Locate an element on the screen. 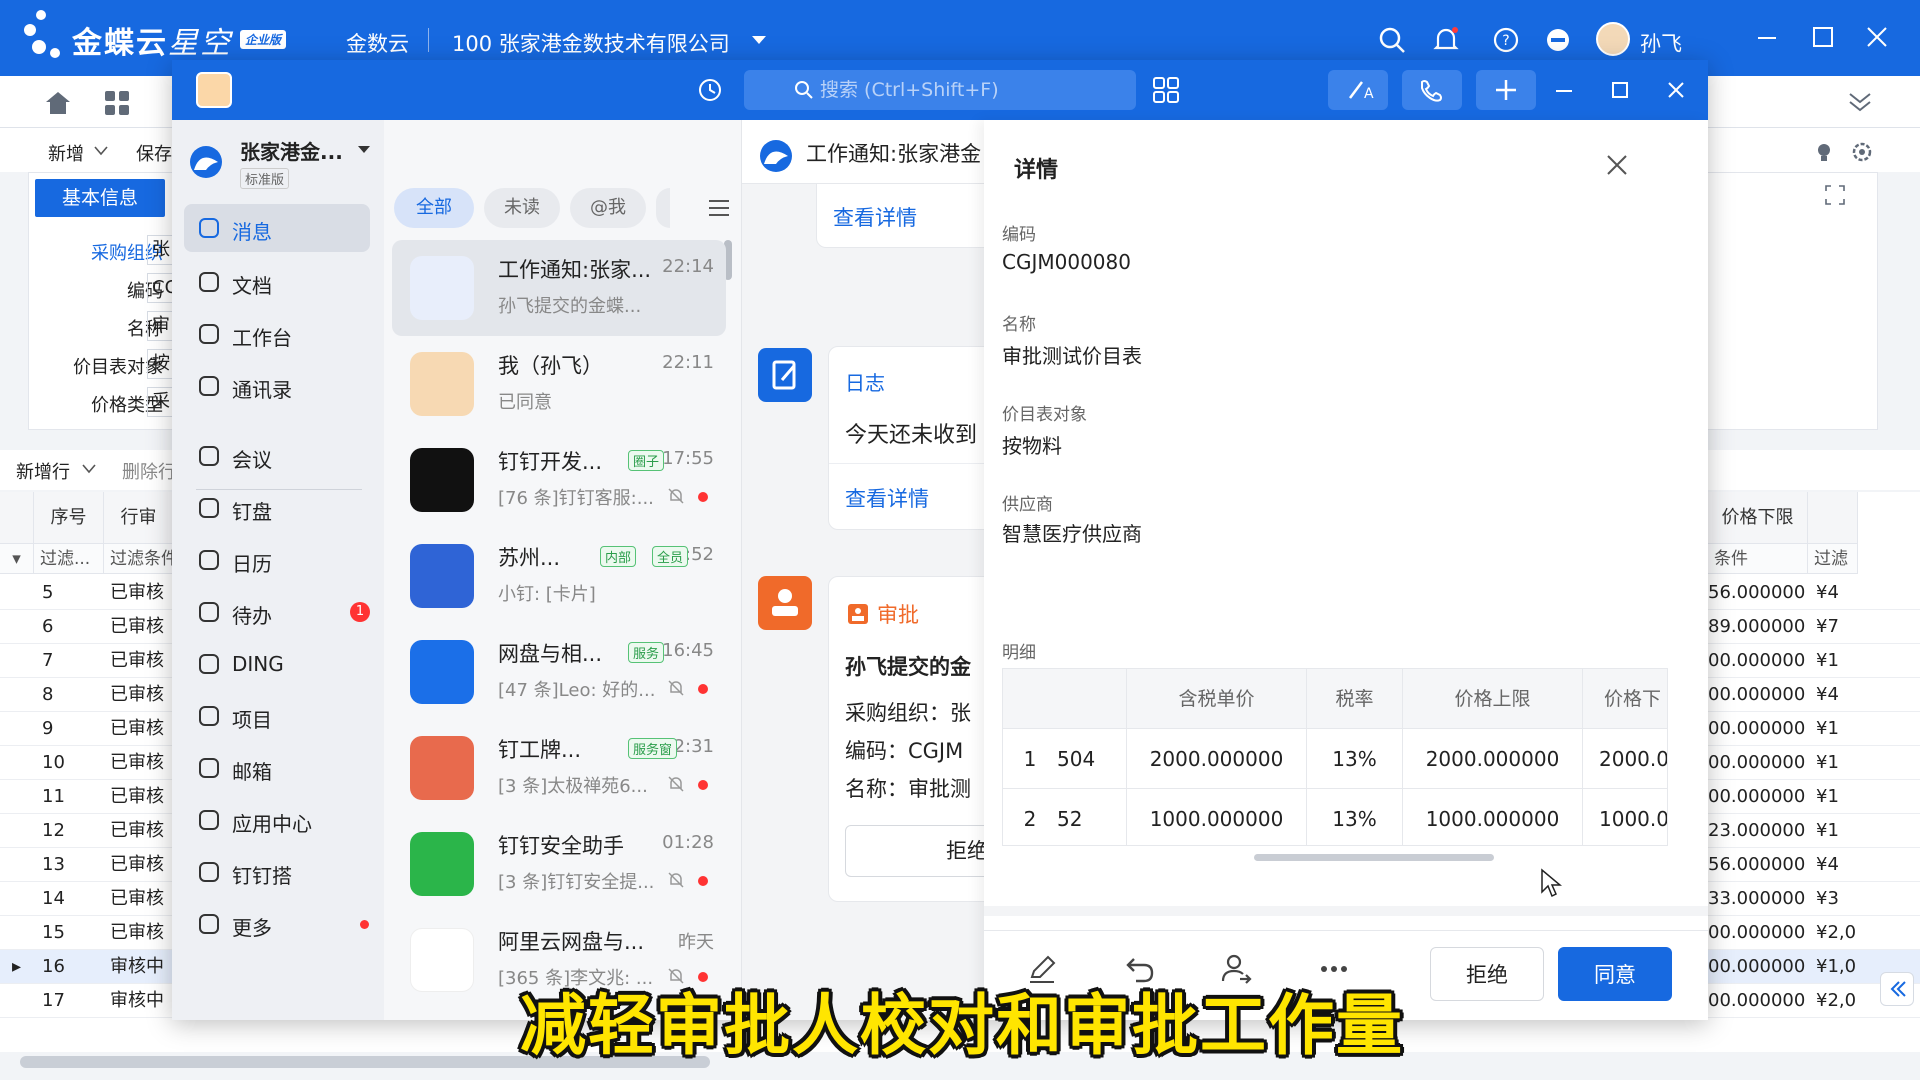  sidebar-item-project: 项目 is located at coordinates (277, 716).